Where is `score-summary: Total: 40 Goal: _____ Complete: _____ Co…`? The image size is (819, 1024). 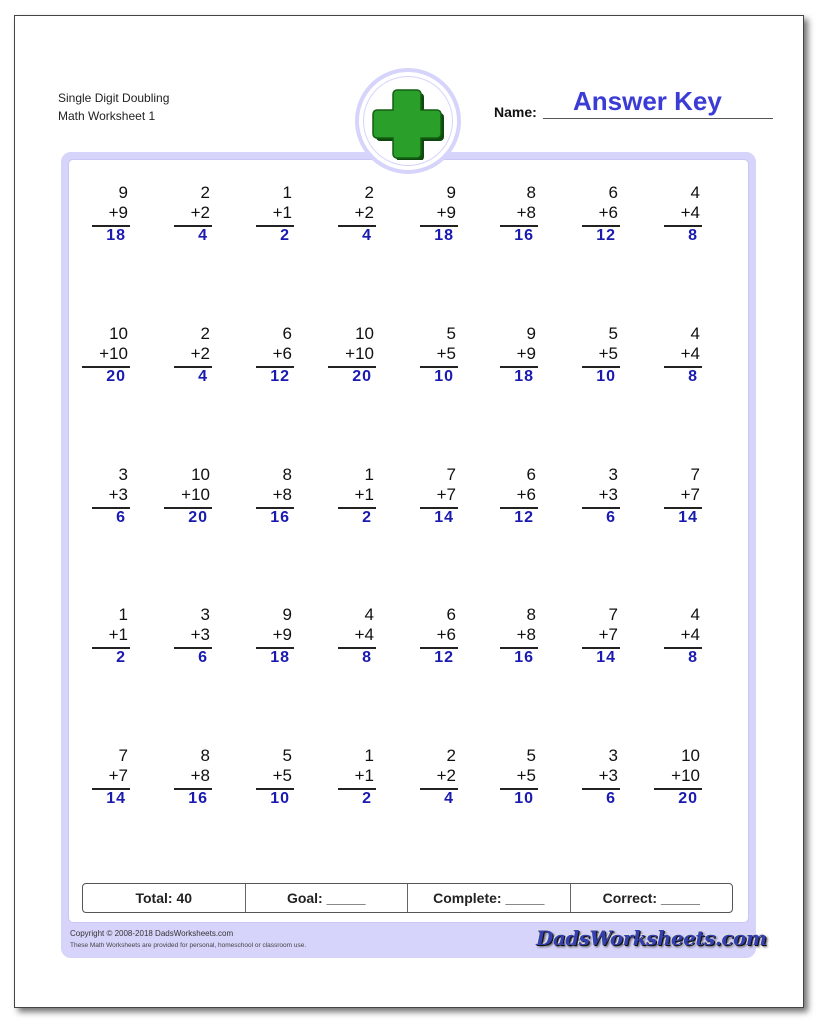 score-summary: Total: 40 Goal: _____ Complete: _____ Co… is located at coordinates (407, 898).